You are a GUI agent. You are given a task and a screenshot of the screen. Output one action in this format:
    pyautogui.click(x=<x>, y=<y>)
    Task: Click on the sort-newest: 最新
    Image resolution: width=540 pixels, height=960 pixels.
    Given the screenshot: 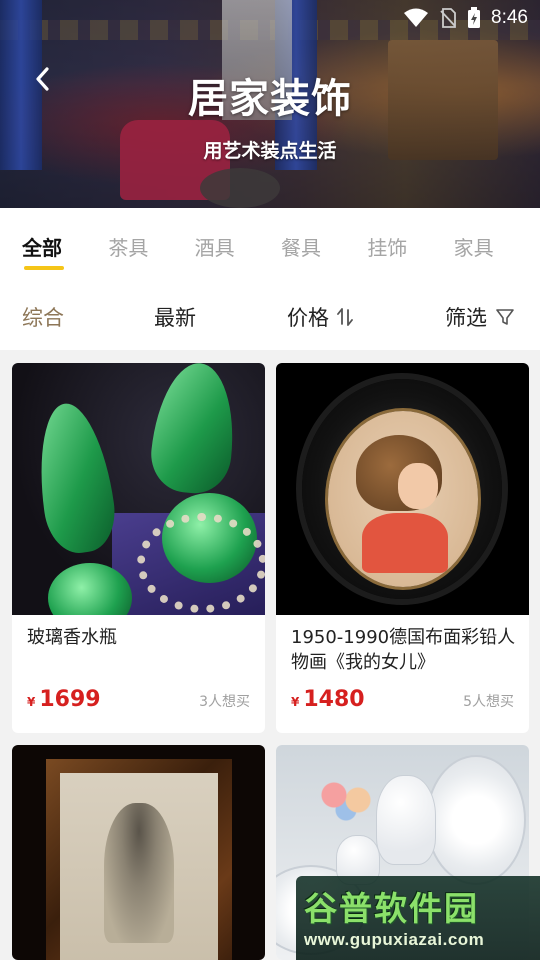 What is the action you would take?
    pyautogui.click(x=175, y=317)
    